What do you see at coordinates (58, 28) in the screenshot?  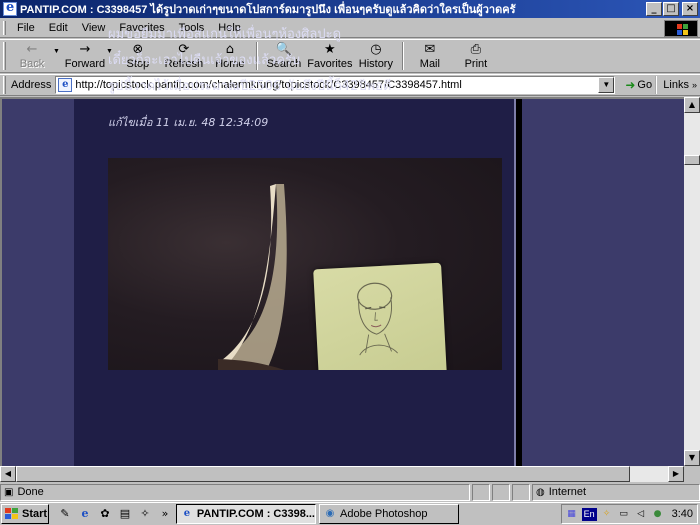 I see `menu-edit: Edit` at bounding box center [58, 28].